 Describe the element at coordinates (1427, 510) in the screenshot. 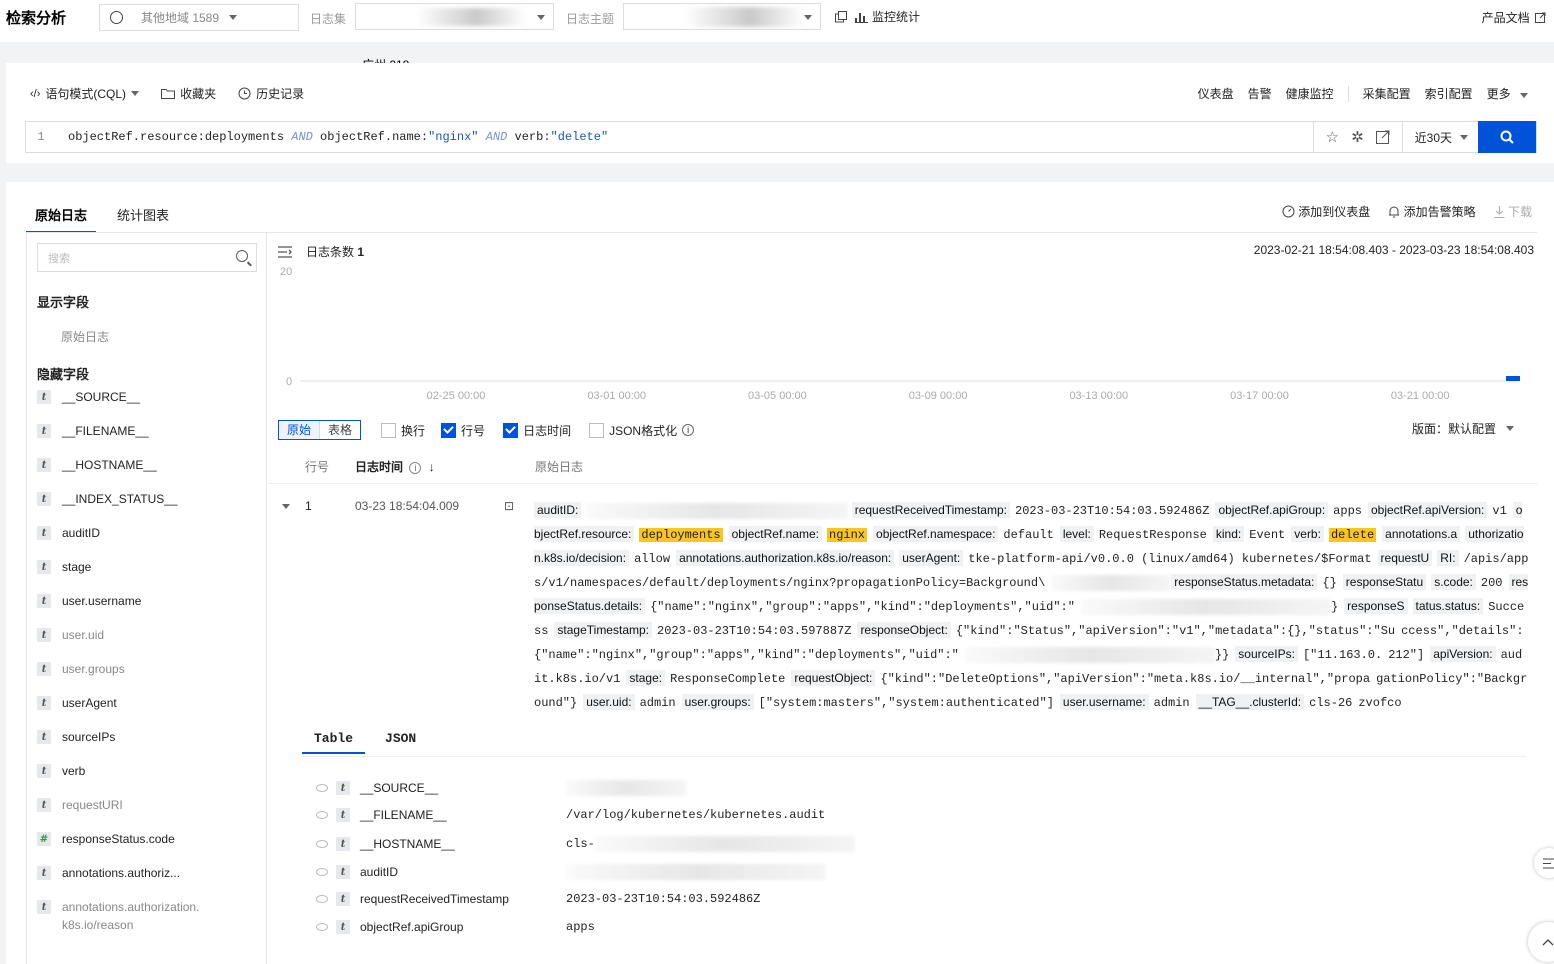

I see `log-key: objectRef.apiVersion:` at that location.